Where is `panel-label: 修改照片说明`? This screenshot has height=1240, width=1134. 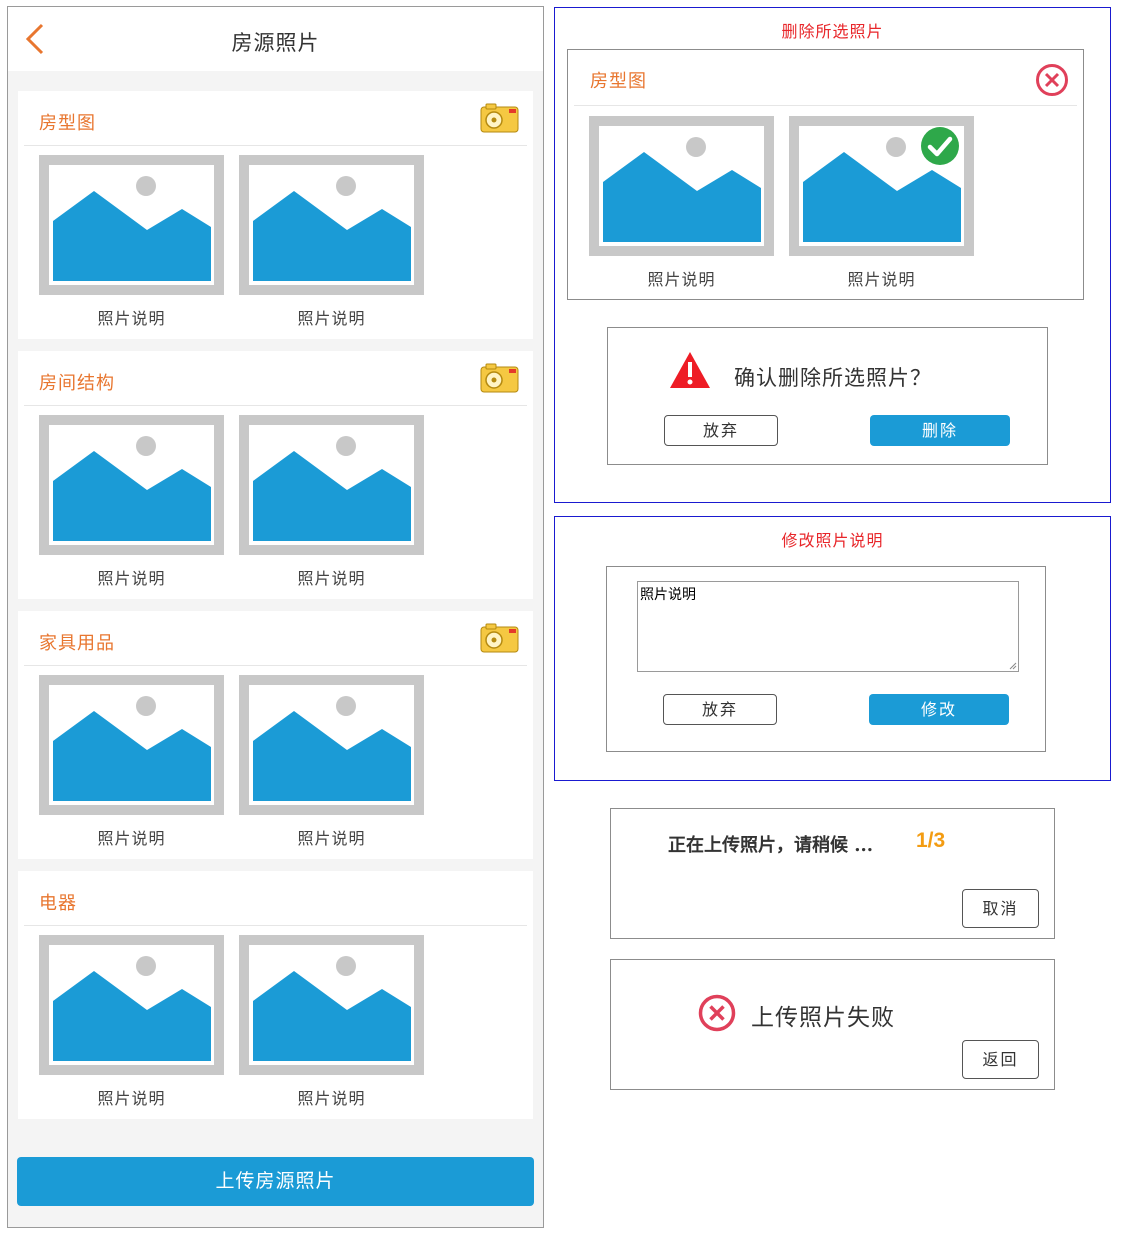
panel-label: 修改照片说明 is located at coordinates (832, 540).